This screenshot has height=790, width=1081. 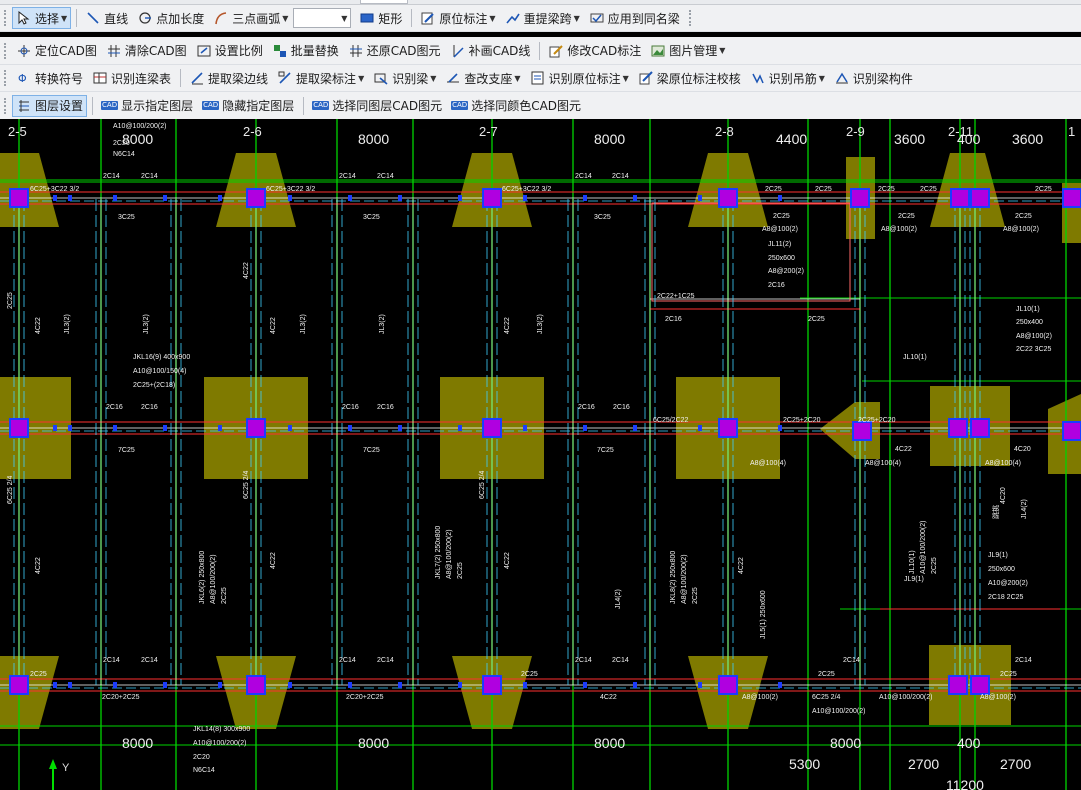 What do you see at coordinates (320, 78) in the screenshot?
I see `extract-beam-annotation-button: 提取梁标注 ▼` at bounding box center [320, 78].